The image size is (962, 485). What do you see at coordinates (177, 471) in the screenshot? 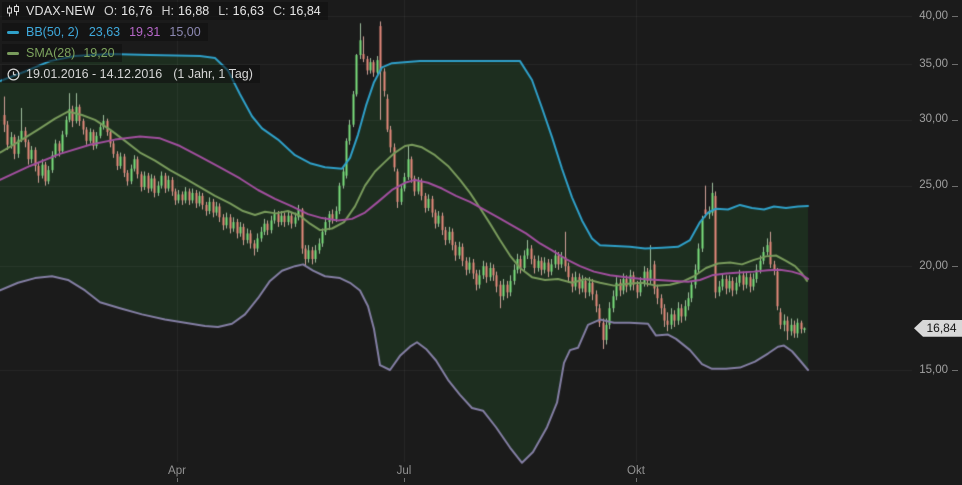
I see `x-axis-label: Apr` at bounding box center [177, 471].